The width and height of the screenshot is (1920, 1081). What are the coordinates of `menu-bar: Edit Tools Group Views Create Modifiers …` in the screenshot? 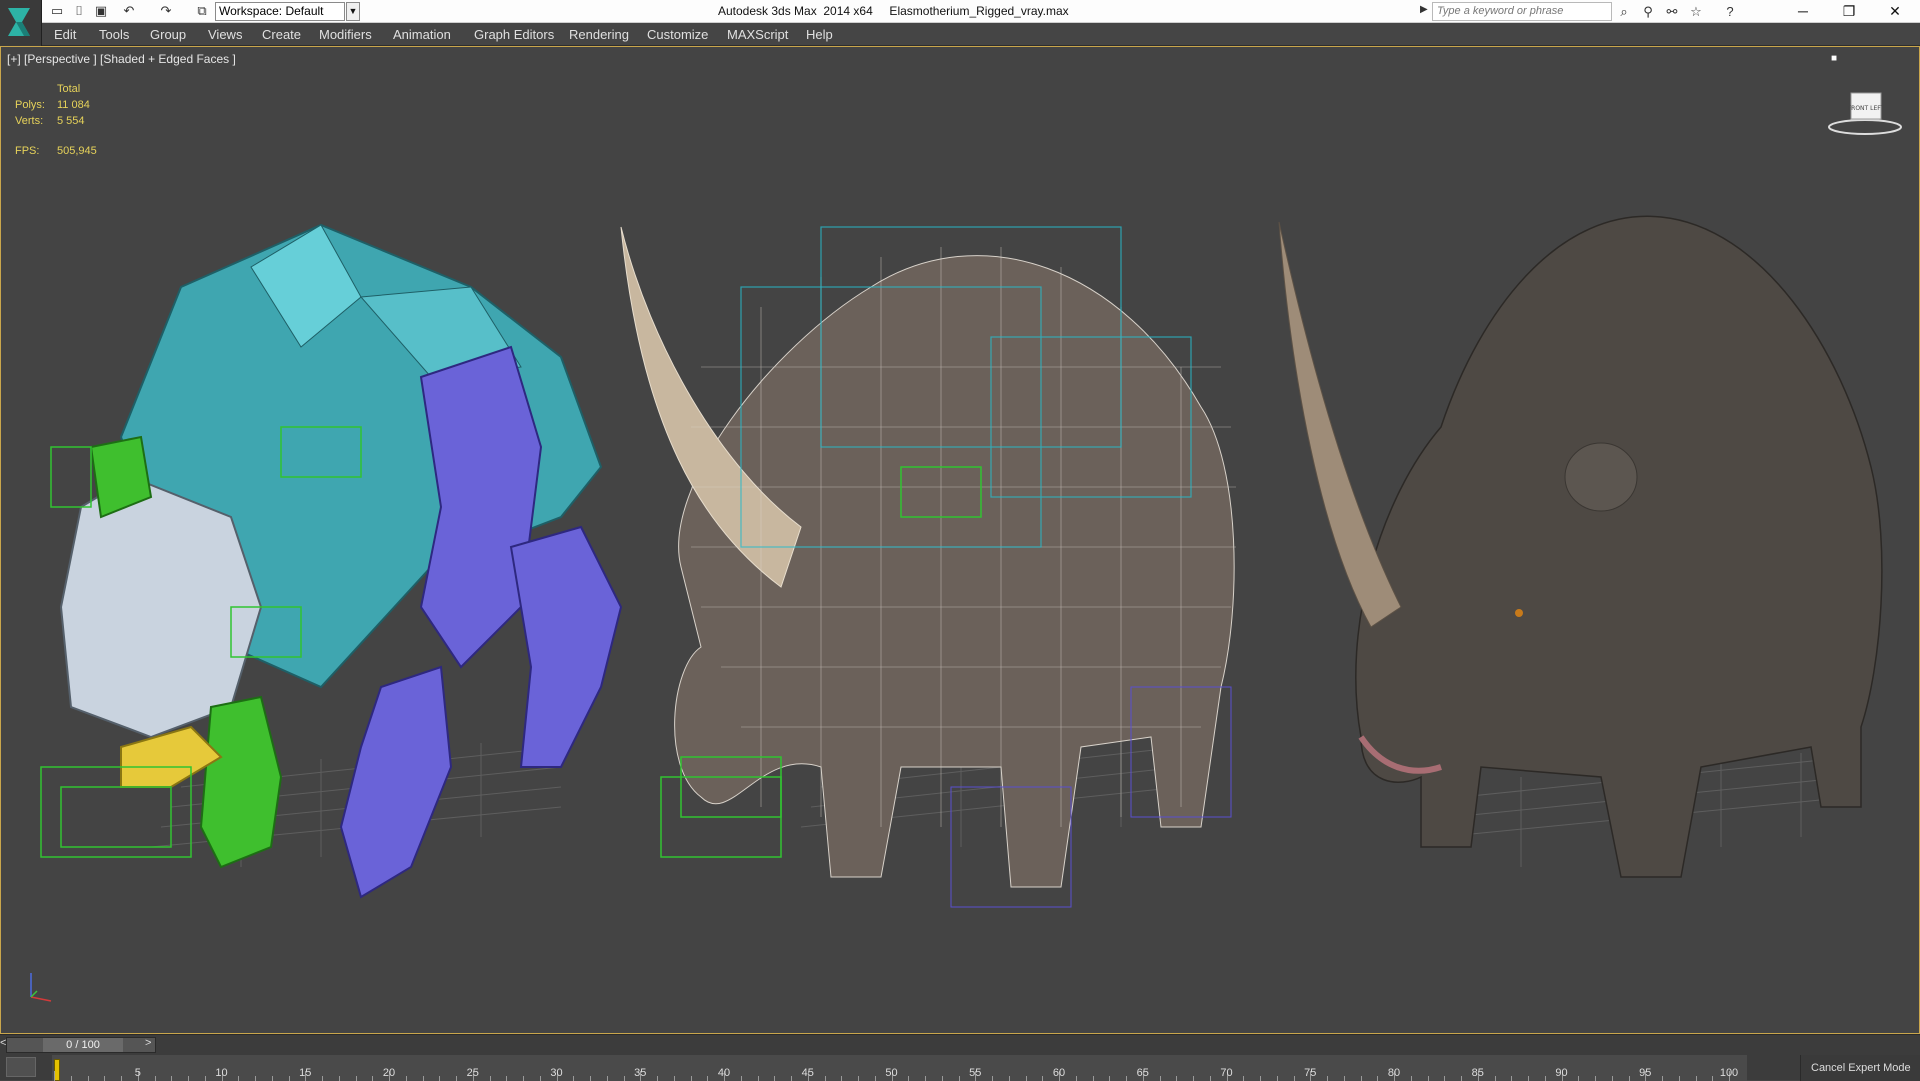 It's located at (981, 34).